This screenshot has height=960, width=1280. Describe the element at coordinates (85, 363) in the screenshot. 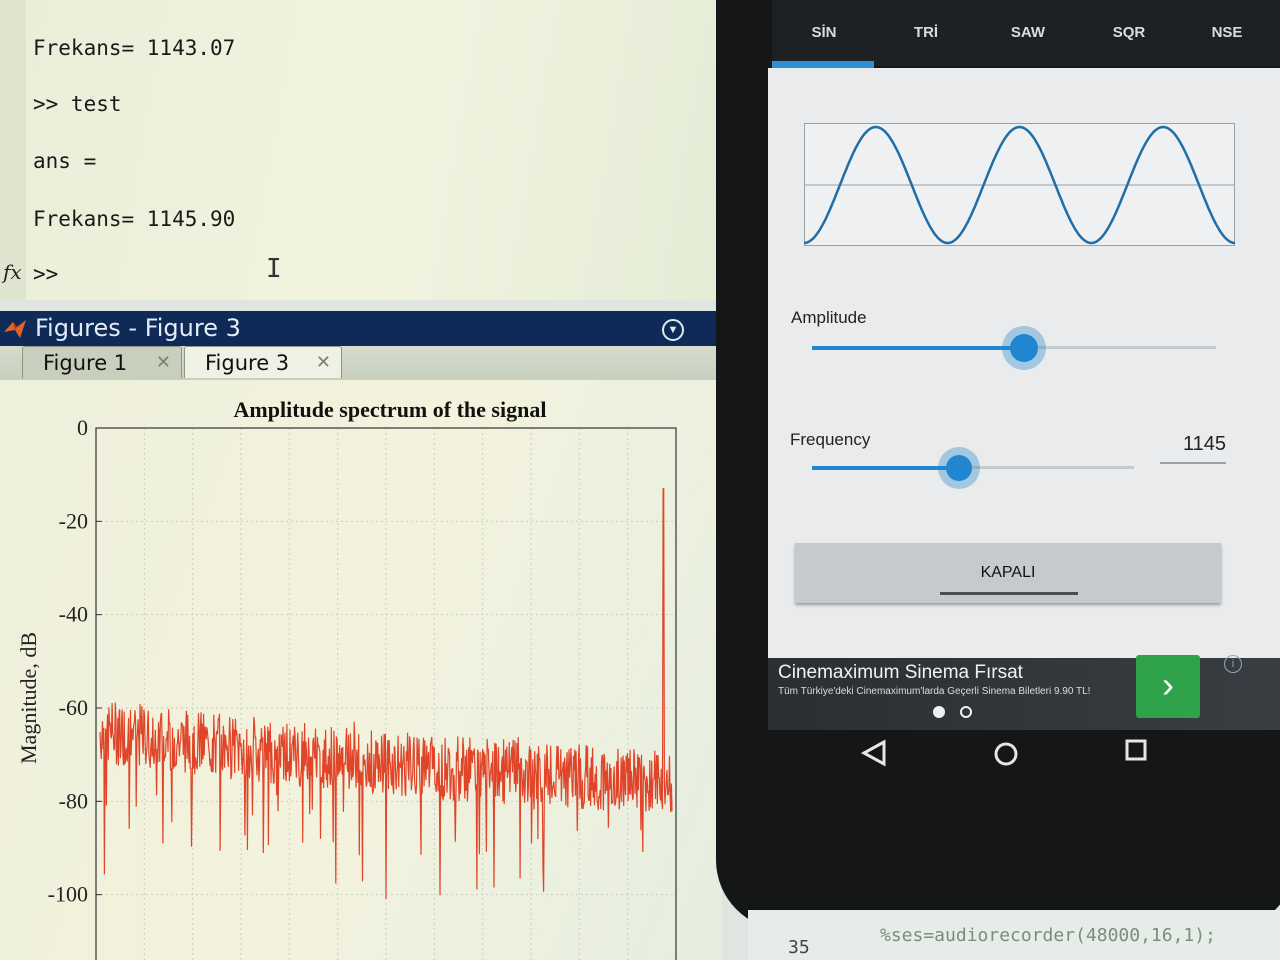

I see `tab-label: Figure 1` at that location.